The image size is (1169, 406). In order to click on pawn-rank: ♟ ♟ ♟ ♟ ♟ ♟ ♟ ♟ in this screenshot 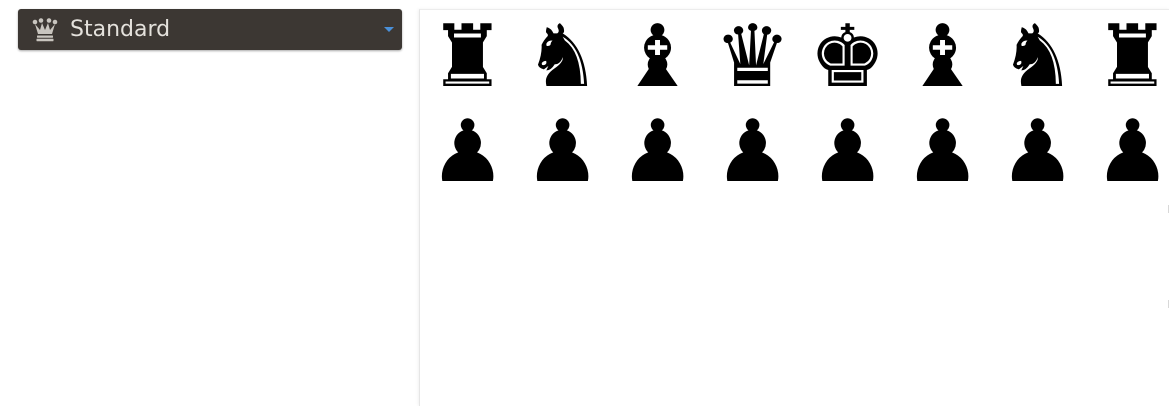, I will do `click(794, 152)`.